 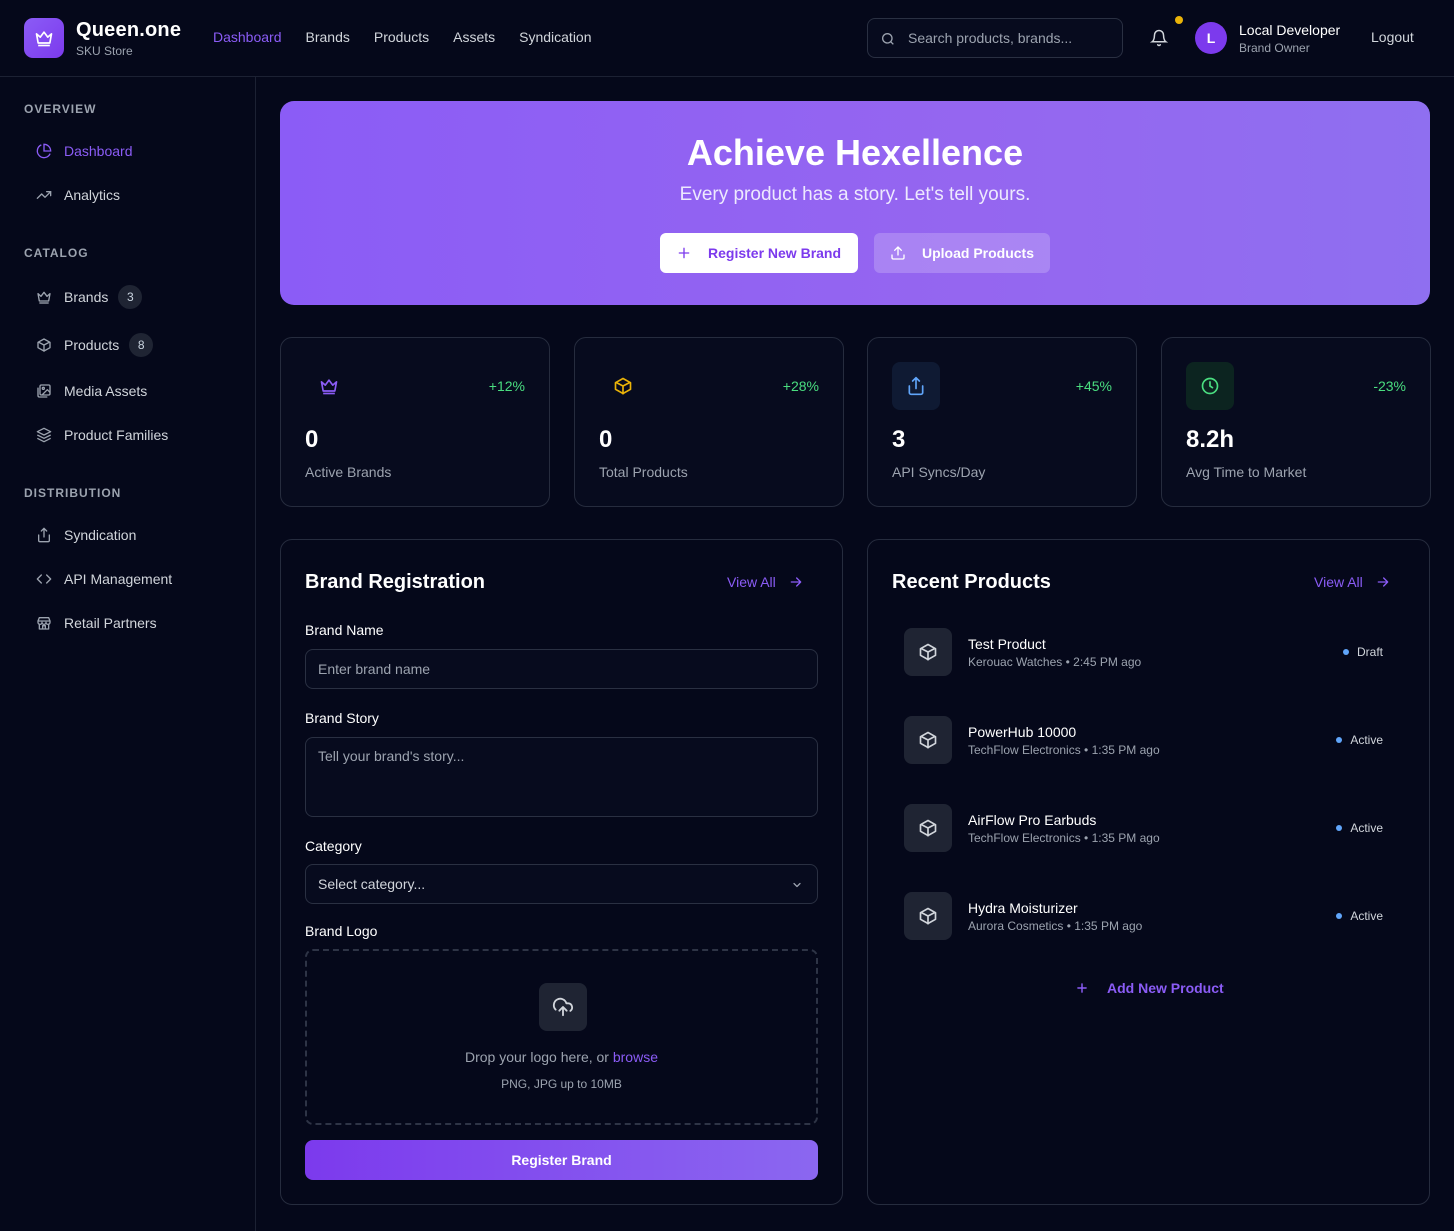 What do you see at coordinates (1013, 38) in the screenshot?
I see `search-input` at bounding box center [1013, 38].